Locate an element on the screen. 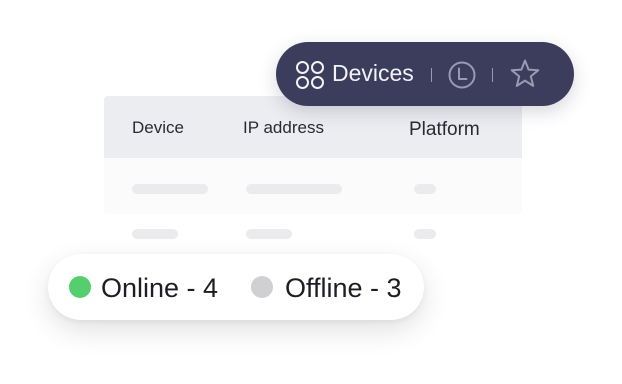  column-header-platform: Platform is located at coordinates (444, 130).